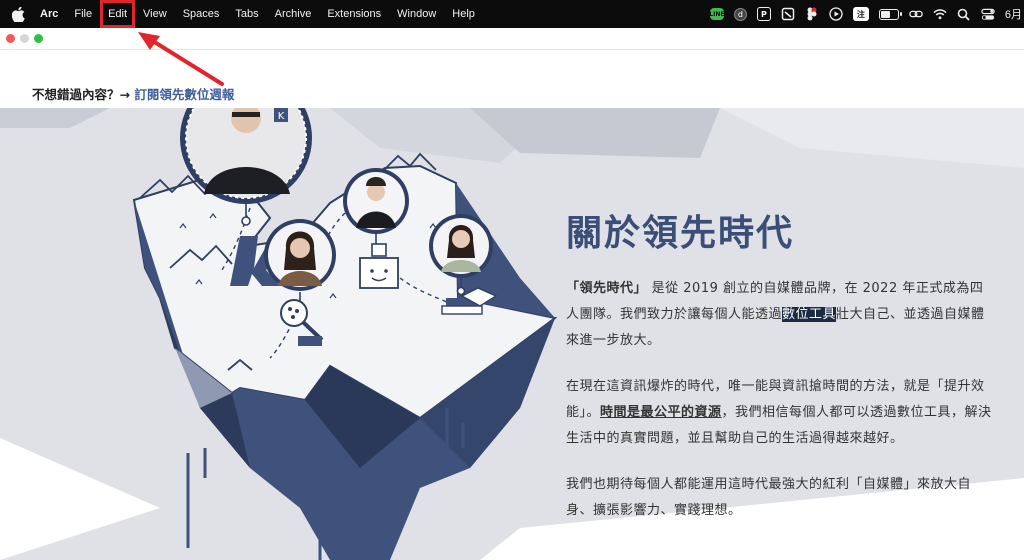 This screenshot has width=1024, height=560. I want to click on selected-text: 數位工具, so click(809, 314).